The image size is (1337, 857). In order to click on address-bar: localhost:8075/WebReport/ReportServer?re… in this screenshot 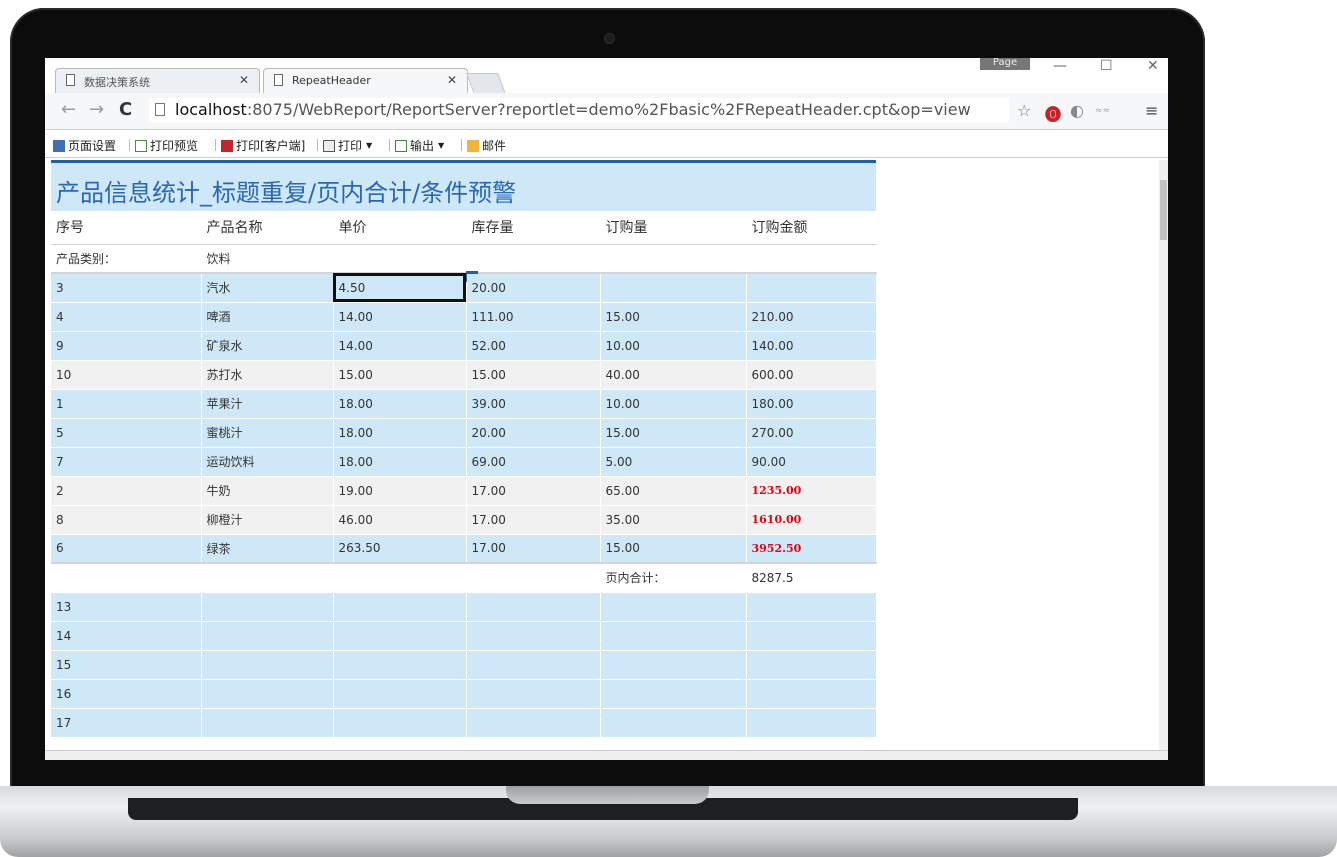, I will do `click(579, 110)`.